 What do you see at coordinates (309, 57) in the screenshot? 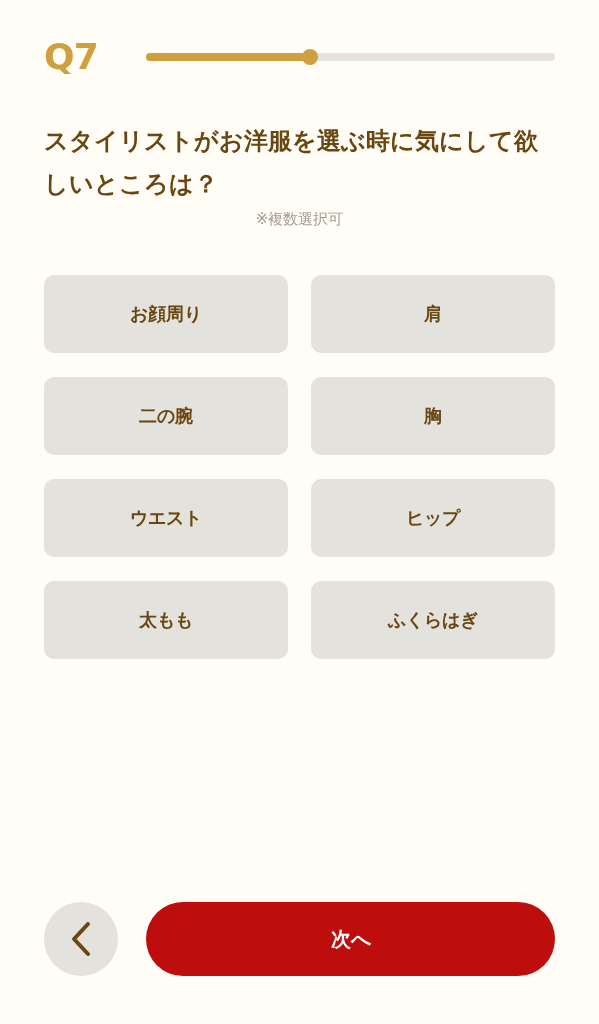
I see `progress-thumb` at bounding box center [309, 57].